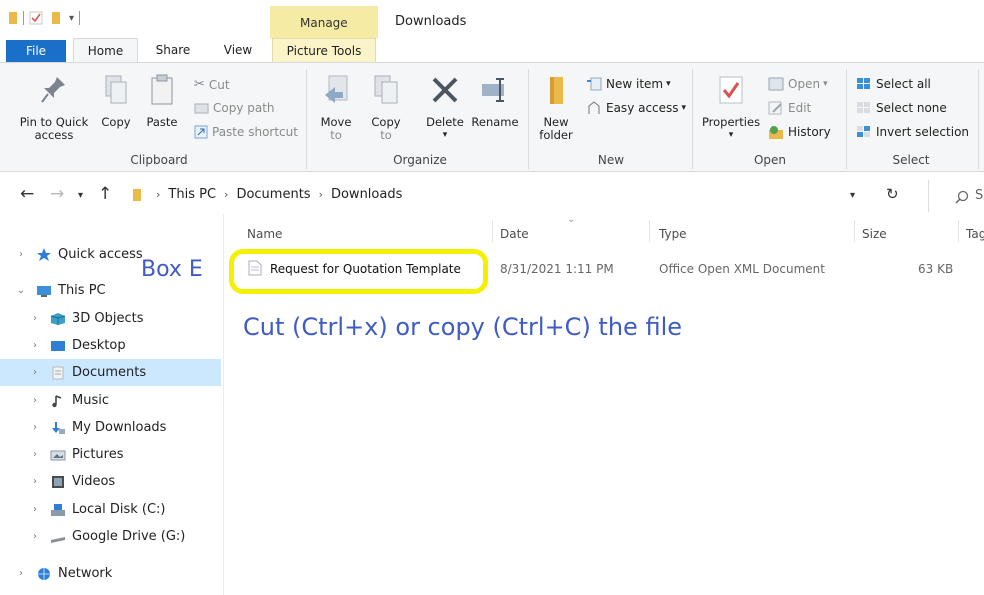 The height and width of the screenshot is (595, 984). What do you see at coordinates (105, 194) in the screenshot?
I see `up-arrow-icon: ↑` at bounding box center [105, 194].